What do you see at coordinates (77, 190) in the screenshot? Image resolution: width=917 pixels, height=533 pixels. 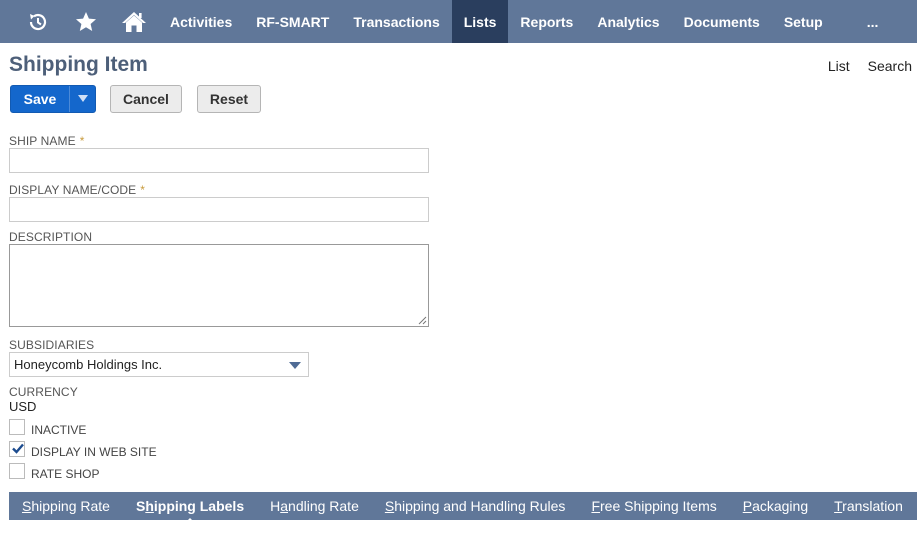 I see `display-name-label: DISPLAY NAME/CODE *` at bounding box center [77, 190].